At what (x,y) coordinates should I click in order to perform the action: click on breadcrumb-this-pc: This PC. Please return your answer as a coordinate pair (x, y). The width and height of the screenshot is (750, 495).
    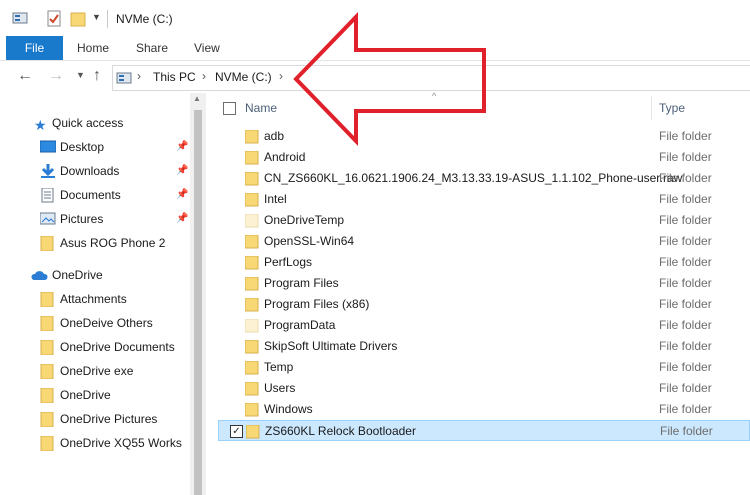
    Looking at the image, I should click on (174, 77).